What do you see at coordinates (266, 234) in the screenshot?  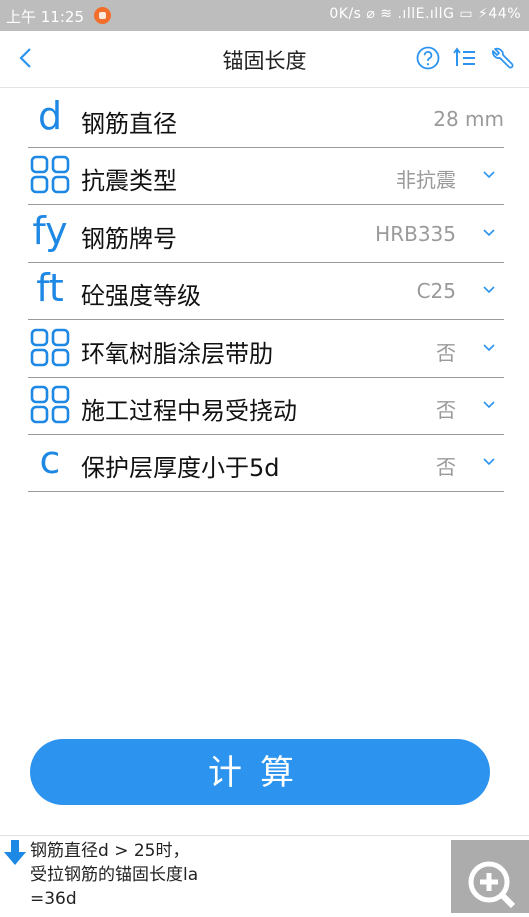 I see `param-row: fy 钢筋牌号 HRB335` at bounding box center [266, 234].